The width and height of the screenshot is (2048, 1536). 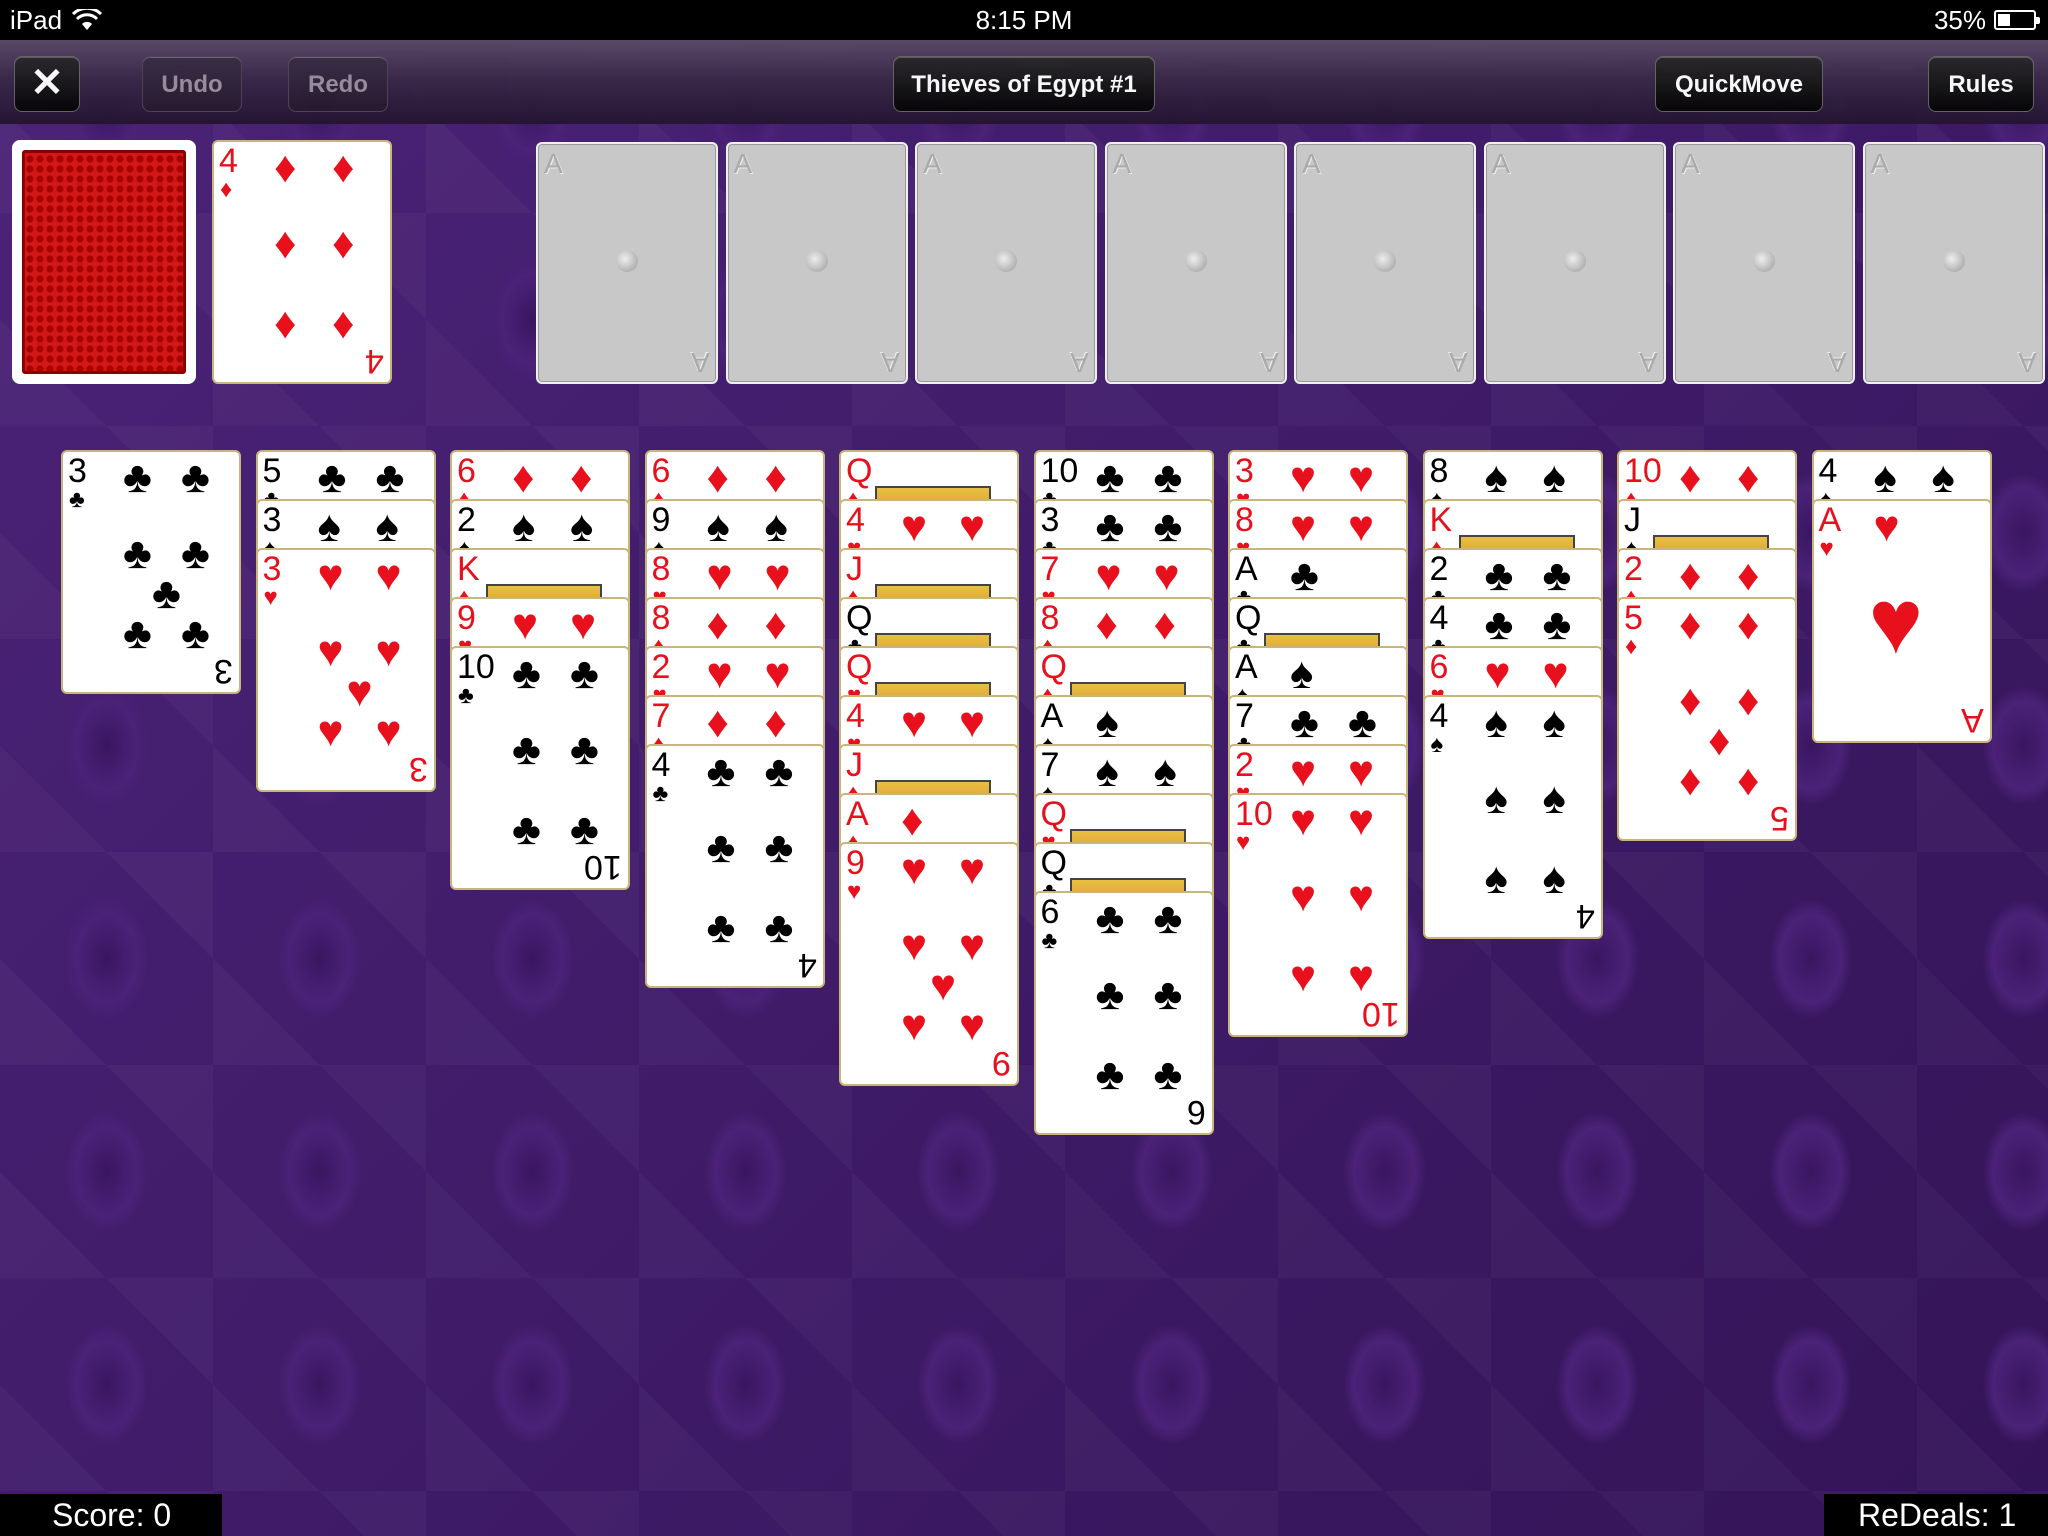 I want to click on tableau-card: 10 ♥ ♥ ♥ ♥ ♥ ♥ ♥ 10, so click(x=1318, y=915).